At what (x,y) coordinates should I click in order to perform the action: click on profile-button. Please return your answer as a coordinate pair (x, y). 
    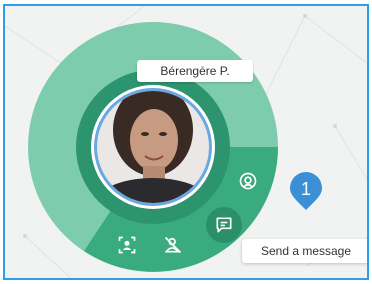
    Looking at the image, I should click on (127, 245).